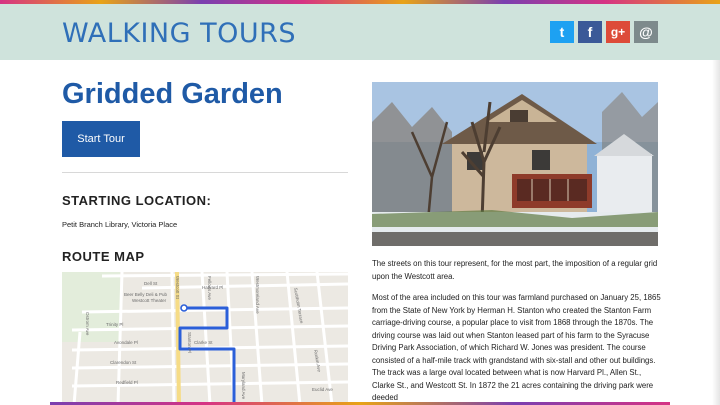  Describe the element at coordinates (618, 32) in the screenshot. I see `google-plus-icon: g+` at that location.